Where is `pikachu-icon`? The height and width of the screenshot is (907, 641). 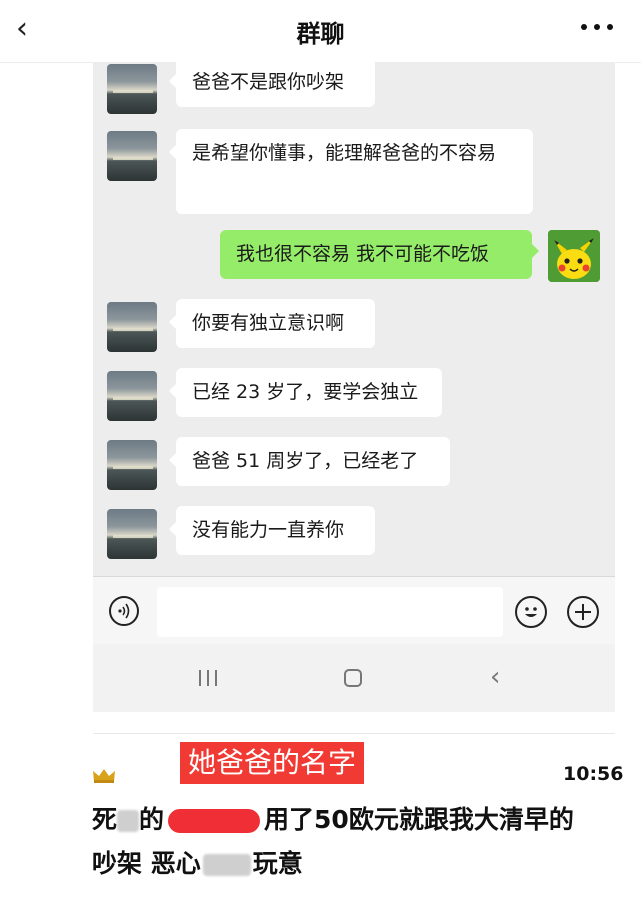
pikachu-icon is located at coordinates (574, 256).